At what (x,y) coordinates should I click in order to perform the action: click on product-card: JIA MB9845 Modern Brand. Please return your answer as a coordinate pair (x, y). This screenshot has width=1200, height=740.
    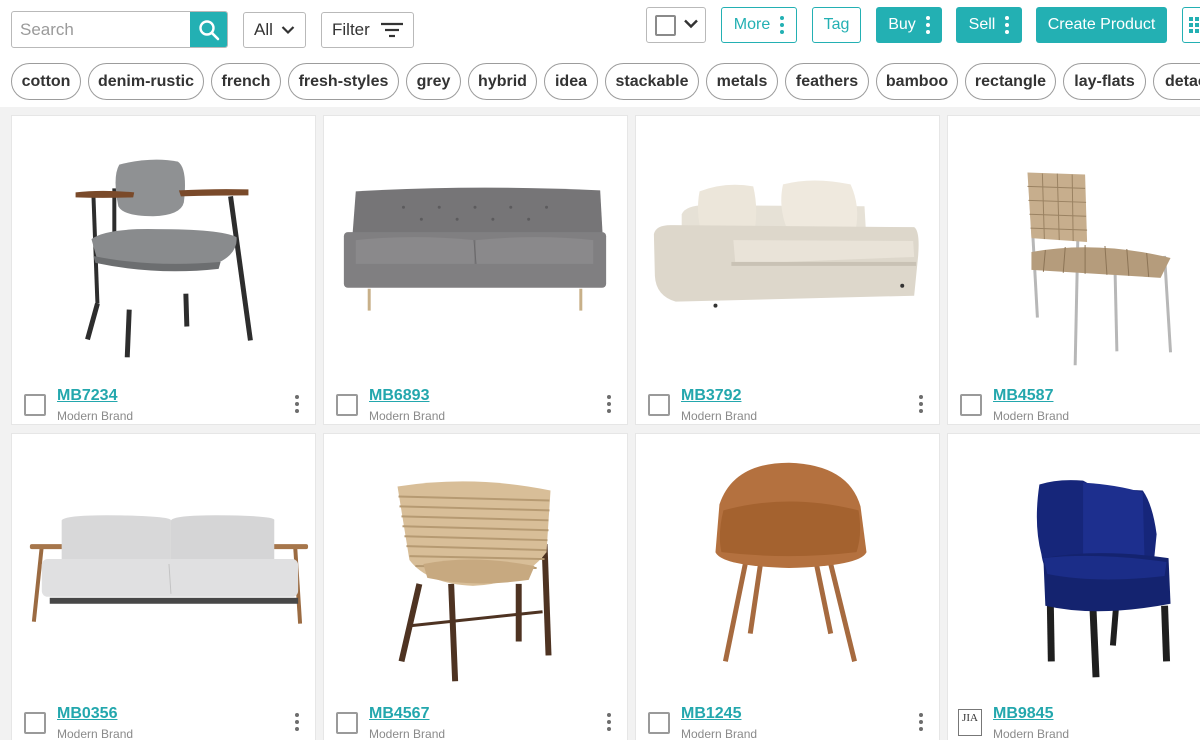
    Looking at the image, I should click on (1073, 586).